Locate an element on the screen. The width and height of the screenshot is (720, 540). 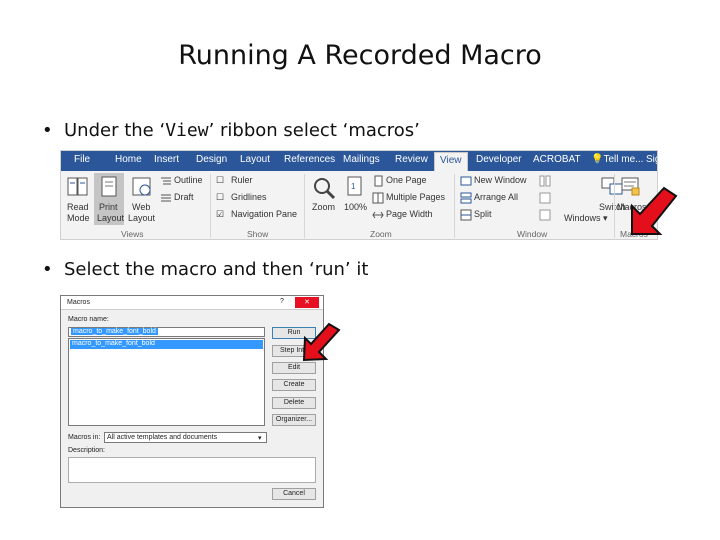
tab-acrobat: ACROBAT is located at coordinates (557, 159).